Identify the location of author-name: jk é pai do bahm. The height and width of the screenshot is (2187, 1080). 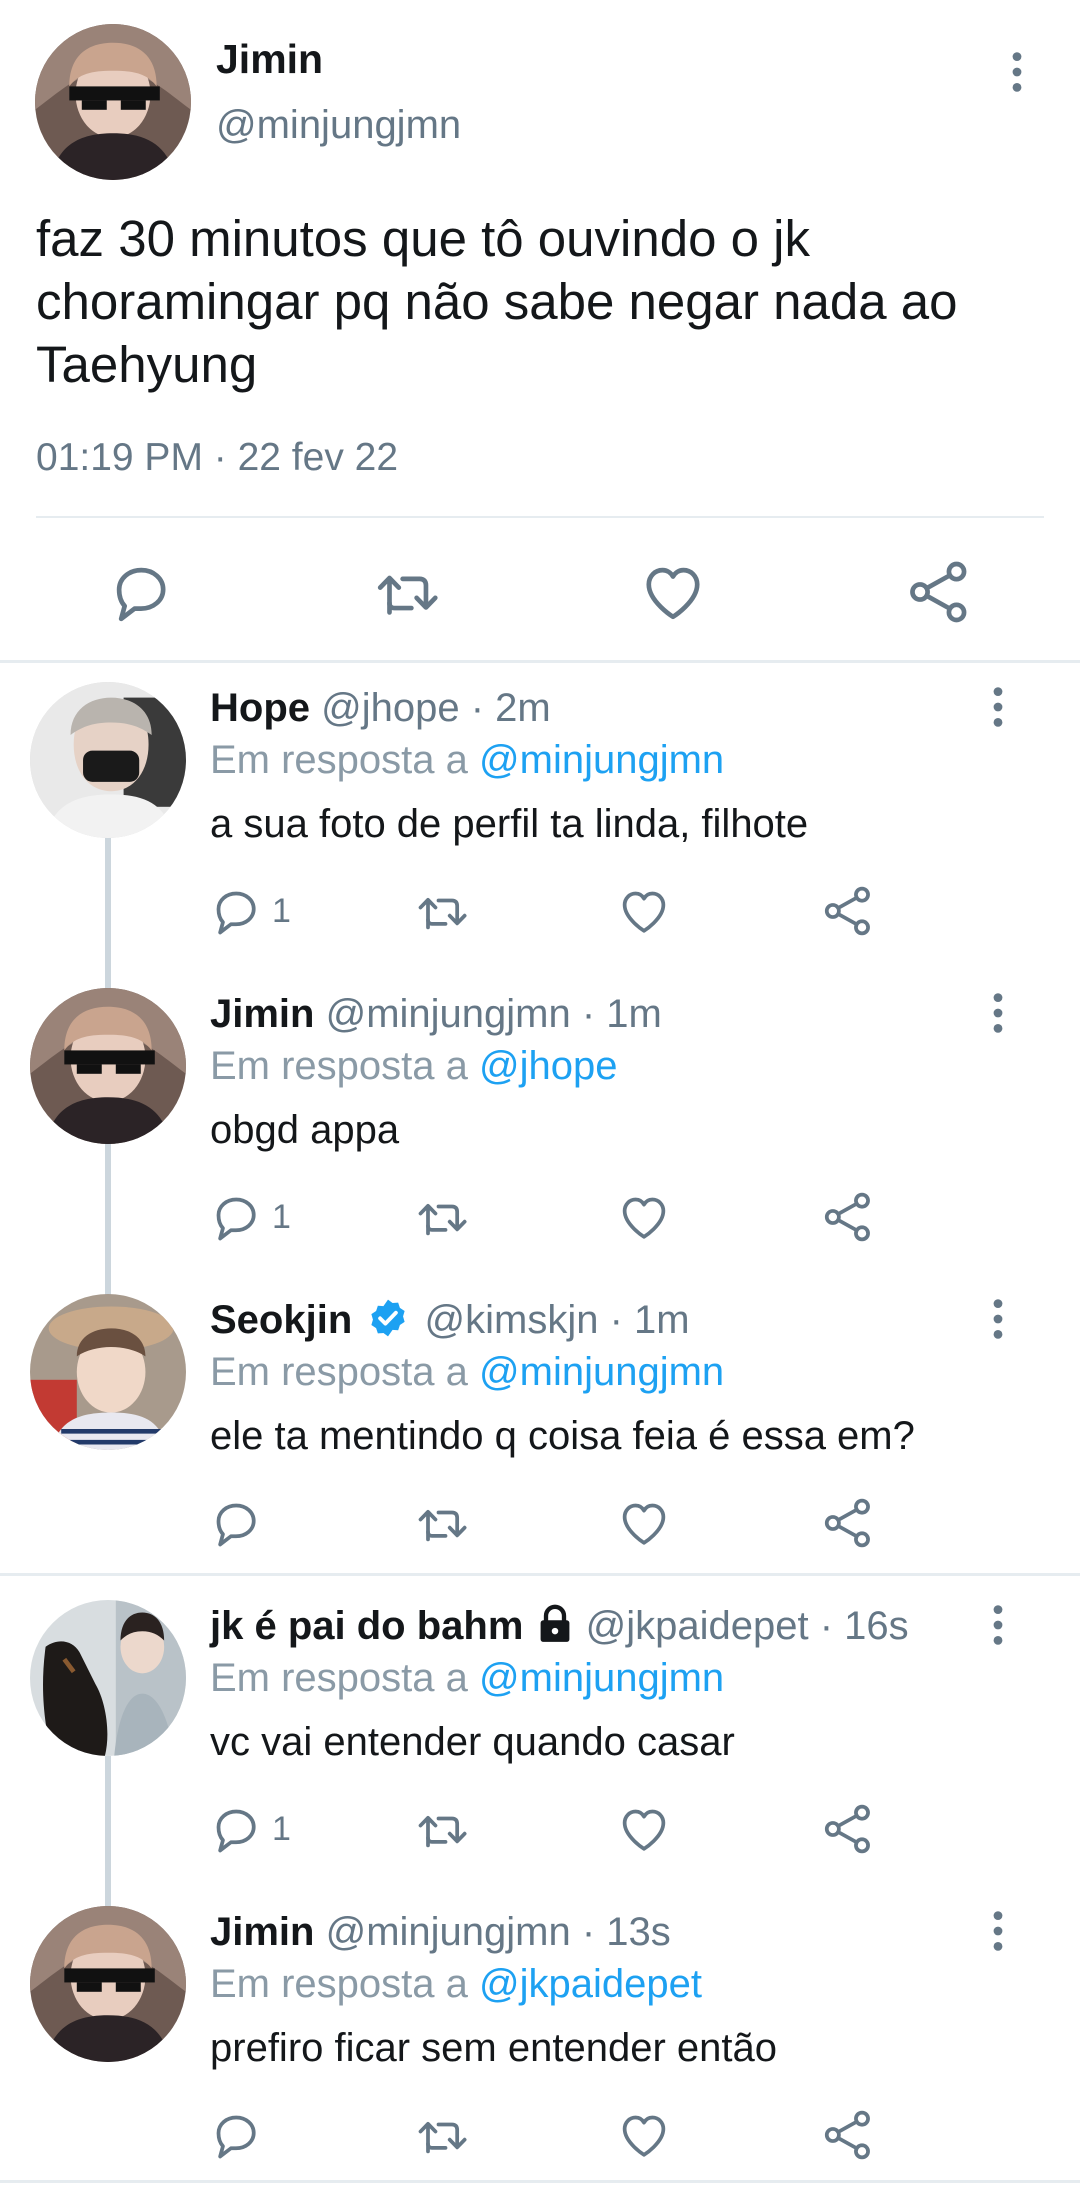
(367, 1626).